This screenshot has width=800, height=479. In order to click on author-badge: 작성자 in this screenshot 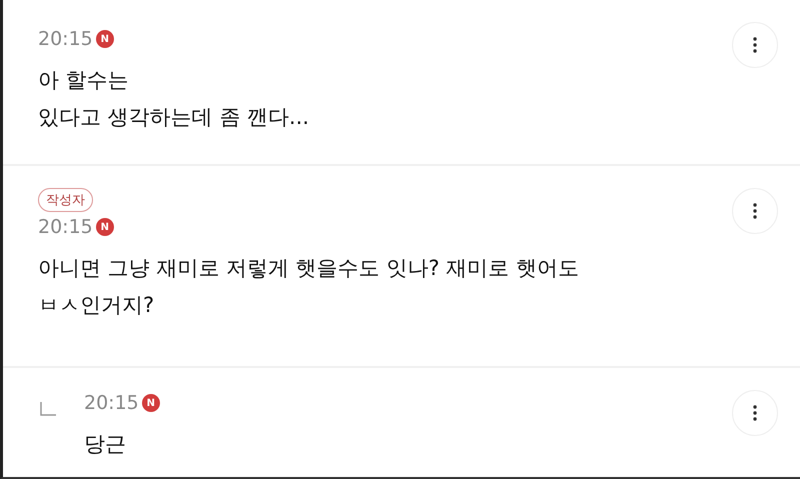, I will do `click(65, 200)`.